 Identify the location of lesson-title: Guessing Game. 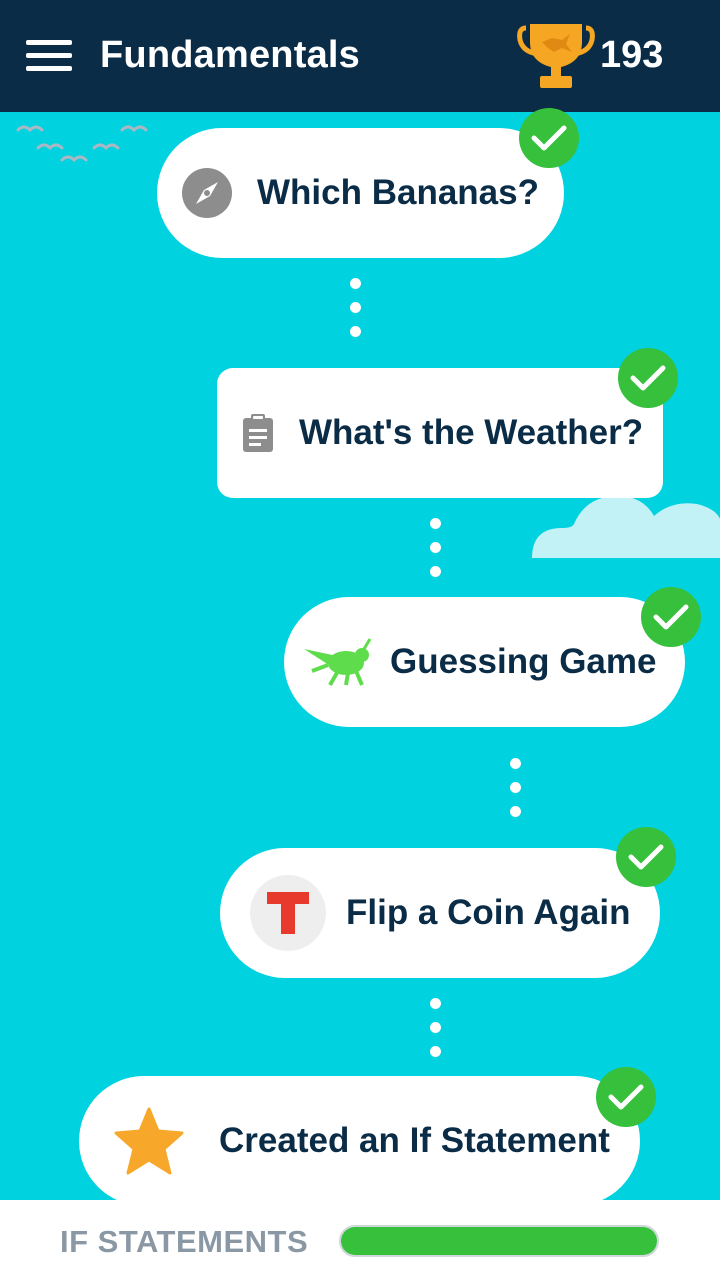
(523, 661).